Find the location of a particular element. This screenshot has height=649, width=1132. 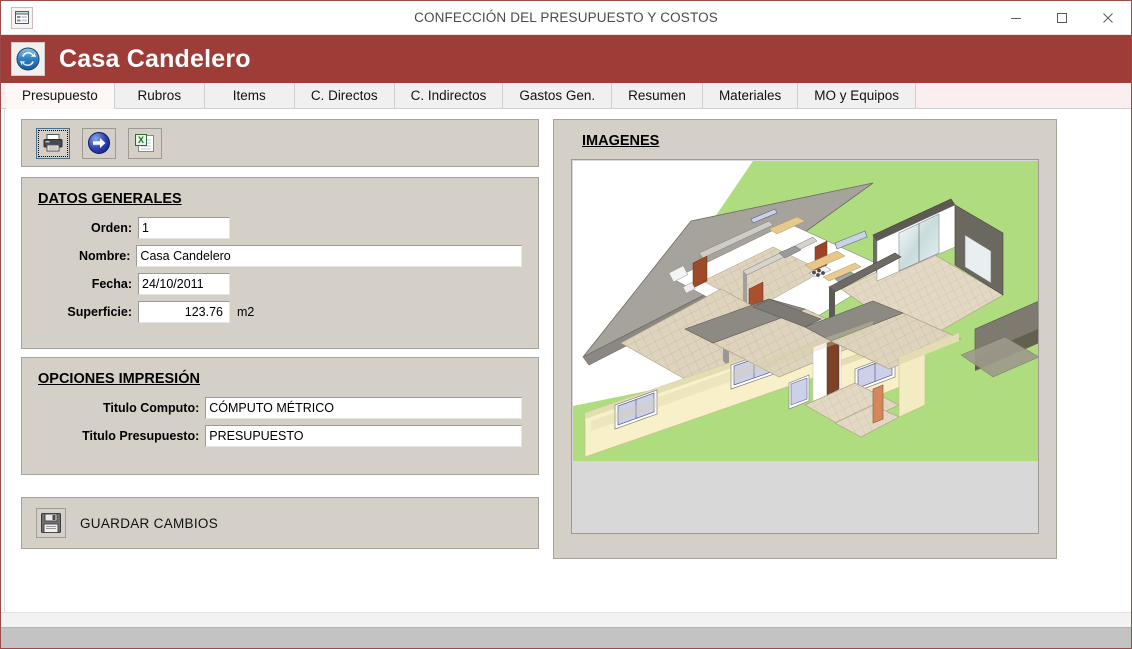

app-header: Casa Candelero is located at coordinates (566, 59).